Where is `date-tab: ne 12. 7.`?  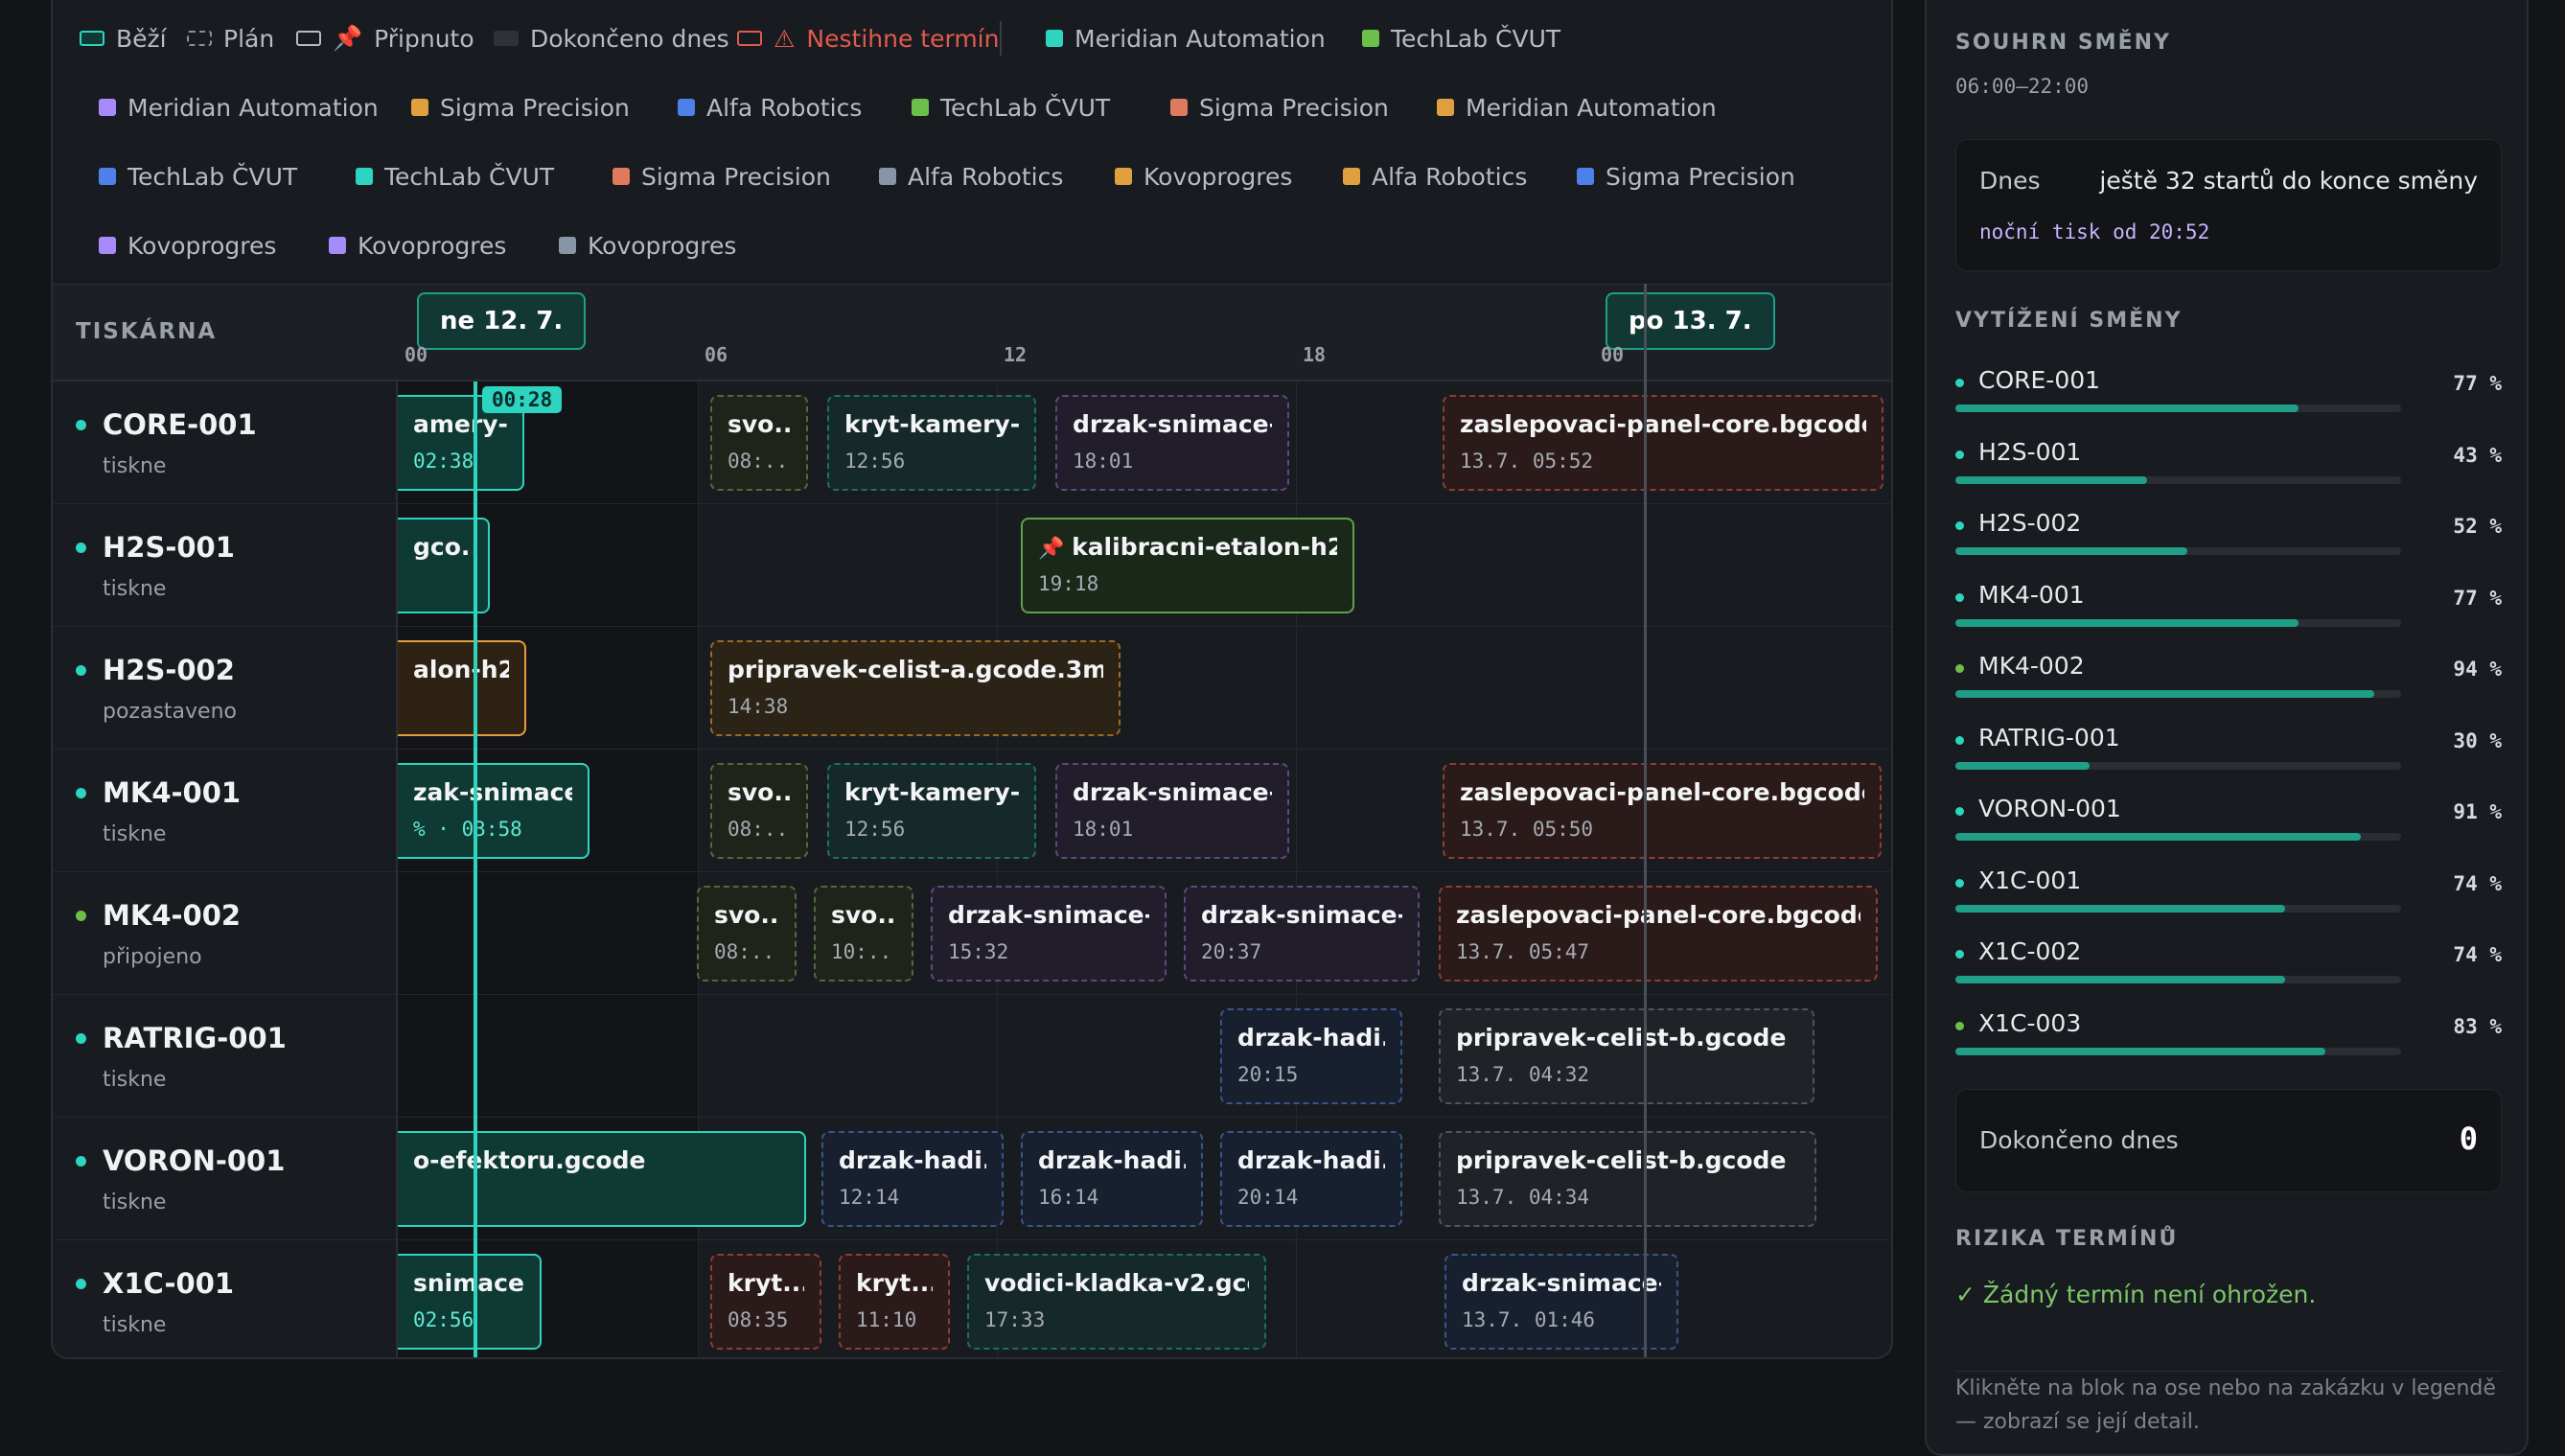
date-tab: ne 12. 7. is located at coordinates (502, 321).